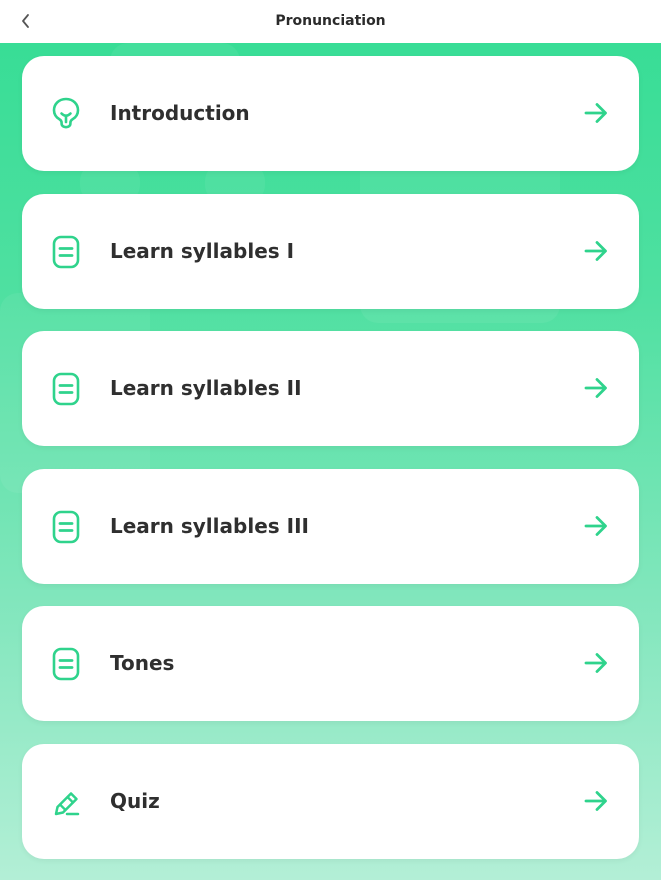  What do you see at coordinates (135, 800) in the screenshot?
I see `lesson-label: Quiz` at bounding box center [135, 800].